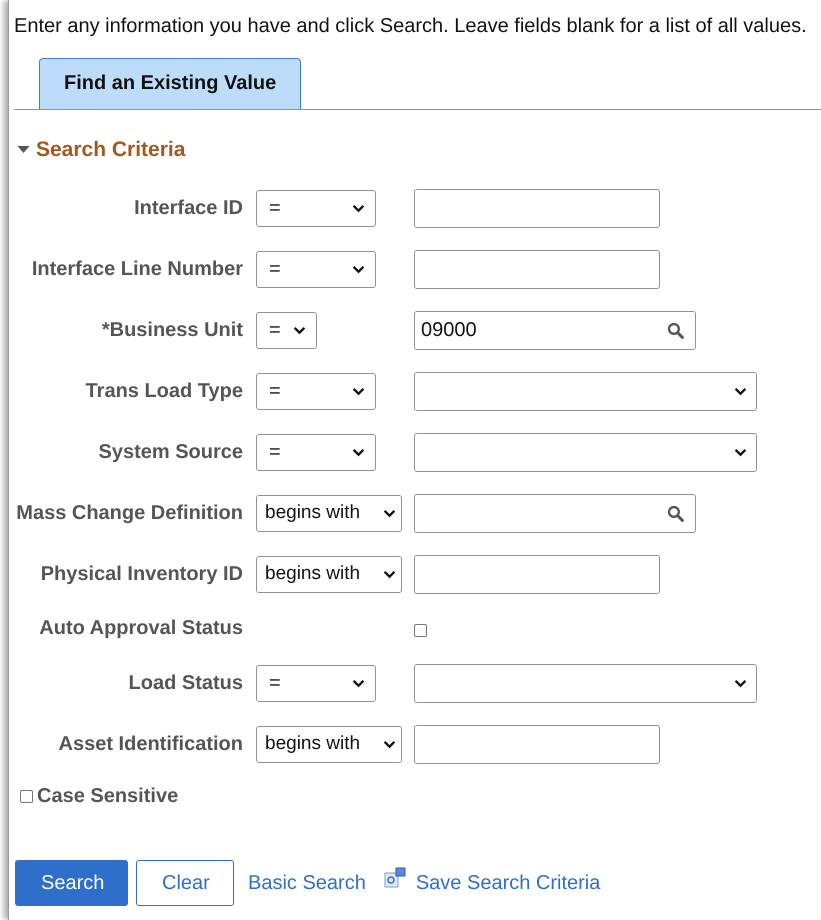 The width and height of the screenshot is (821, 920). I want to click on field-label: Physical Inventory ID, so click(141, 574).